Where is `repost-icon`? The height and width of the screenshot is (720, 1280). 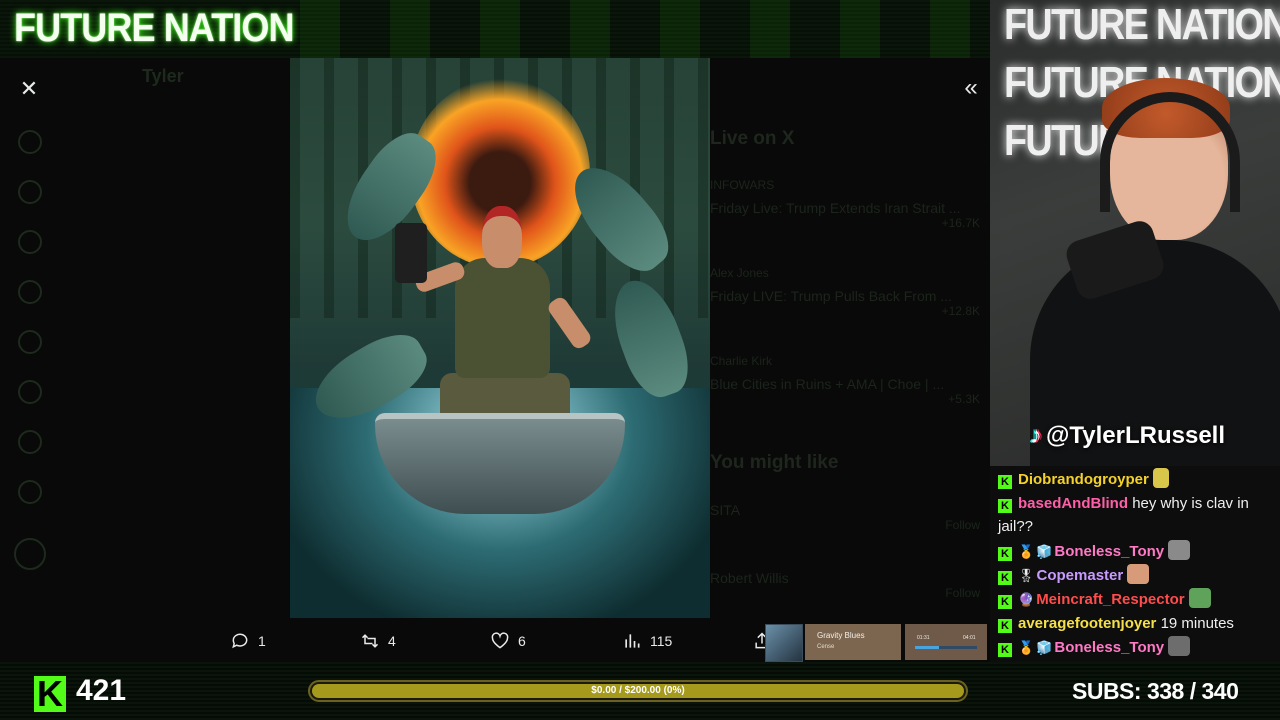
repost-icon is located at coordinates (370, 641).